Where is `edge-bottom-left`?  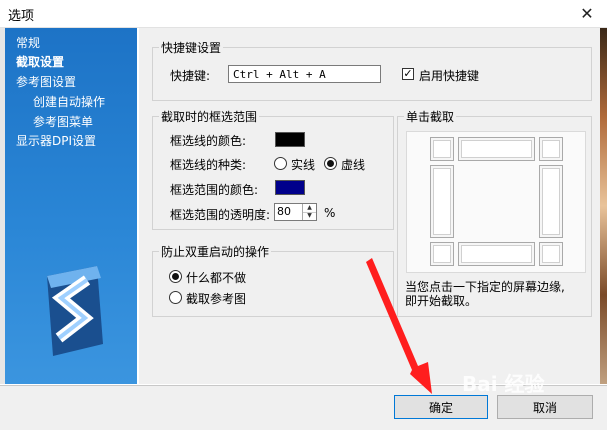
edge-bottom-left is located at coordinates (442, 254).